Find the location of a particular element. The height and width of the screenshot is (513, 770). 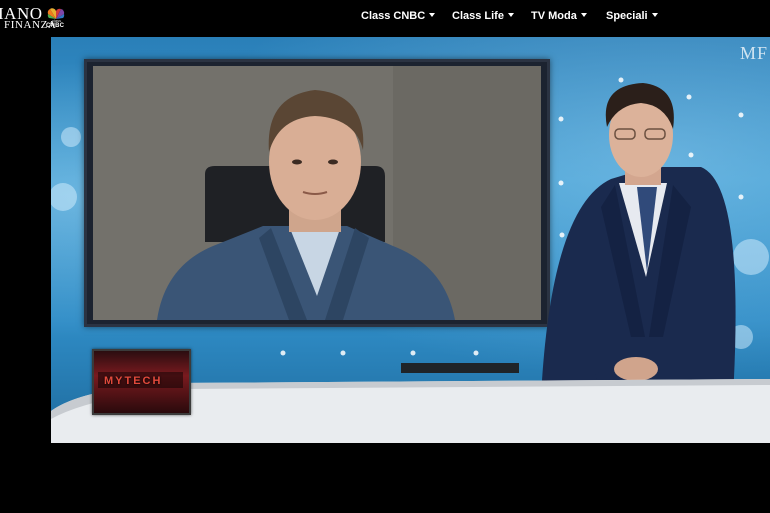

nav-item-label: Speciali is located at coordinates (627, 16).